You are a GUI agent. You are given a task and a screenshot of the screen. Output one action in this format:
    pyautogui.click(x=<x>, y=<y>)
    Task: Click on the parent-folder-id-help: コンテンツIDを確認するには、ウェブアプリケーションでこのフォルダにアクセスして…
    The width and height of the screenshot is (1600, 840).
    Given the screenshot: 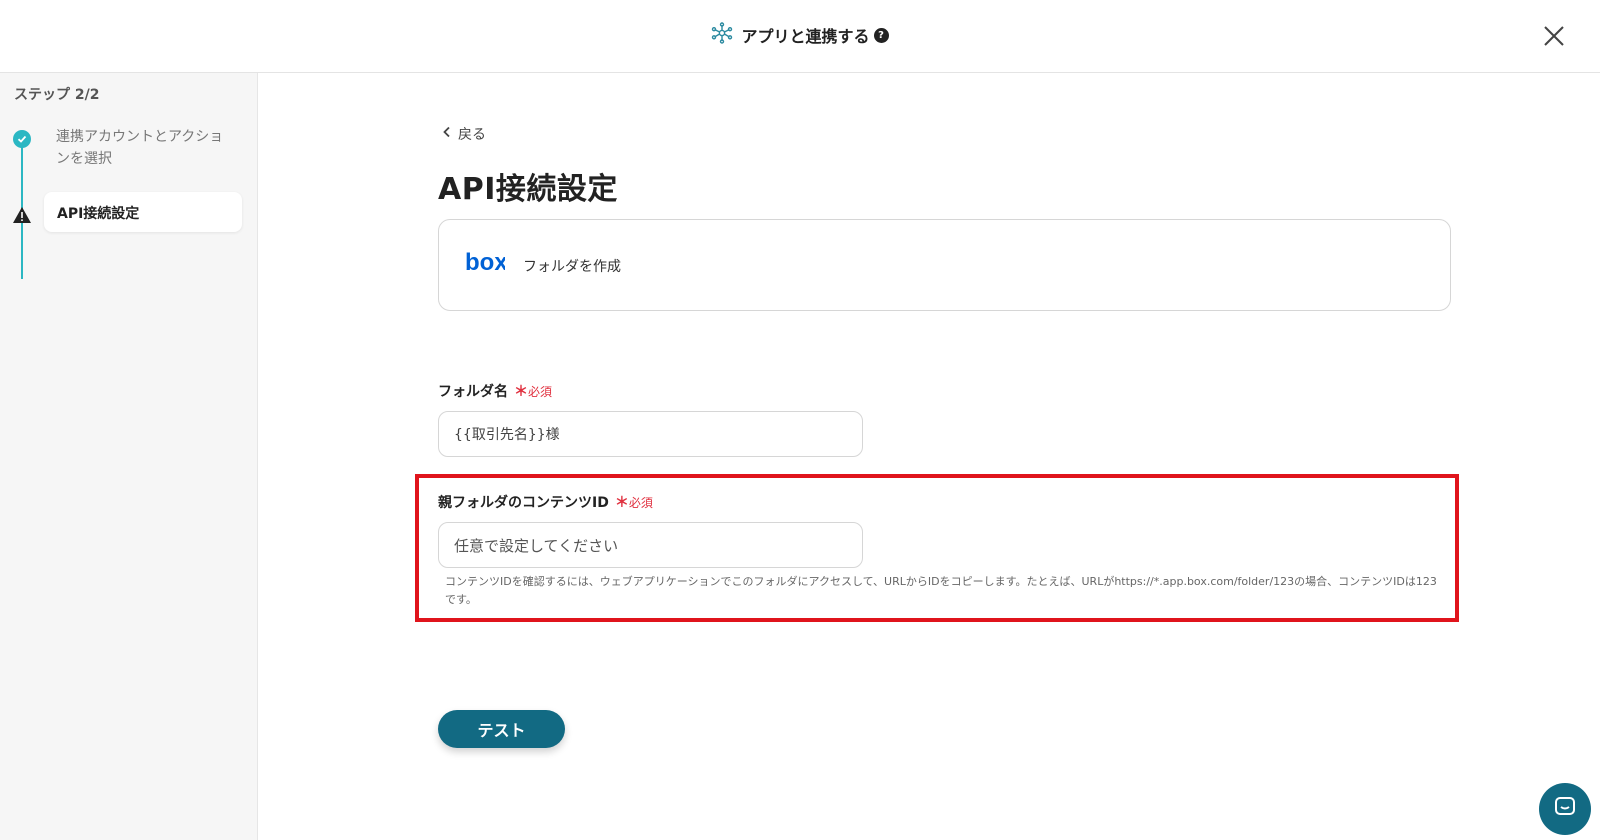 What is the action you would take?
    pyautogui.click(x=941, y=590)
    